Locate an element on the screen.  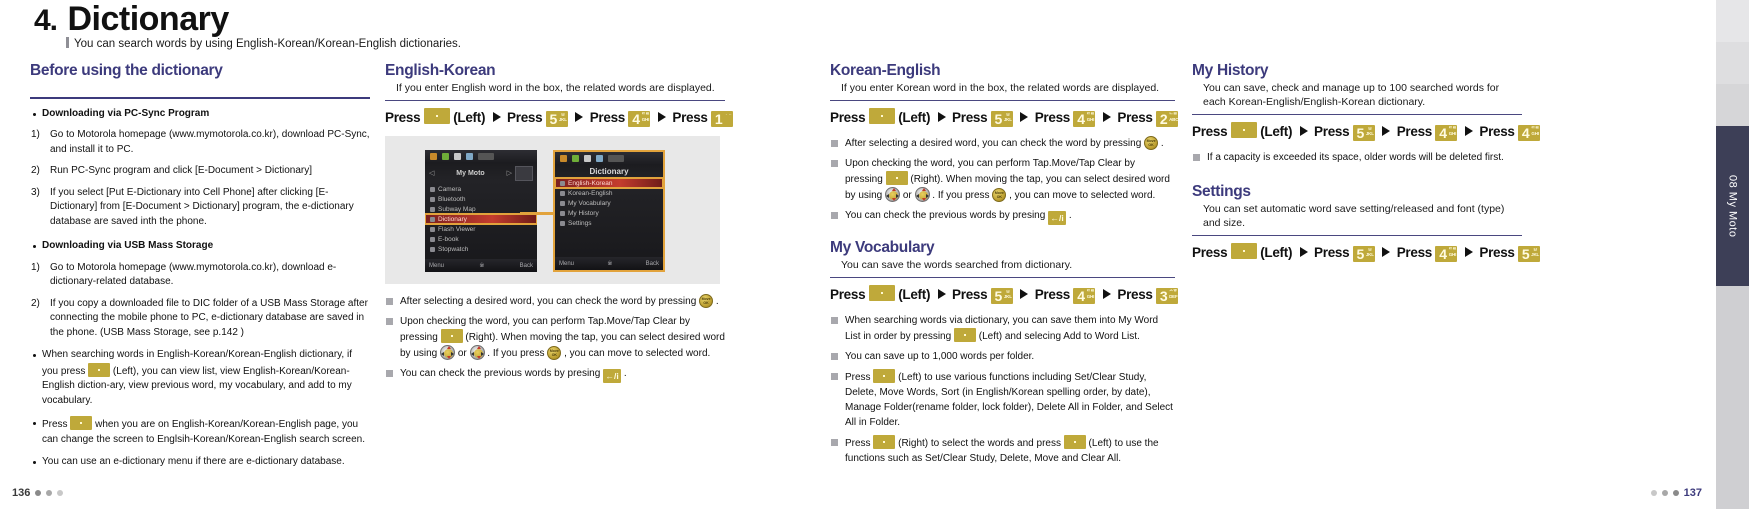
list-item-selected-english-korean: English-Korean is located at coordinates (609, 183).